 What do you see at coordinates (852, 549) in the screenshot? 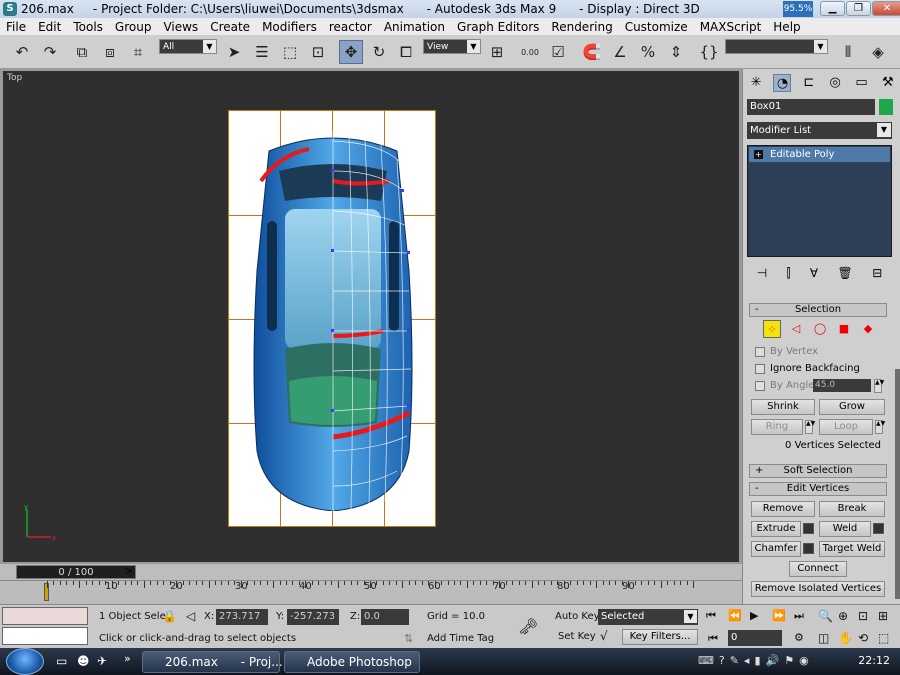
I see `target-weld-button: Target Weld` at bounding box center [852, 549].